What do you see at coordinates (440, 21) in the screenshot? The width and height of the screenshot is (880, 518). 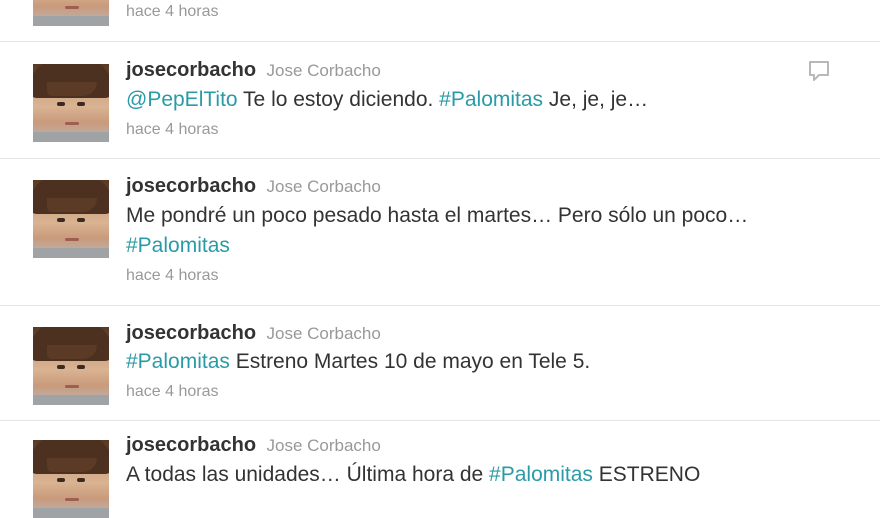 I see `tweet-item: hace 4 horas` at bounding box center [440, 21].